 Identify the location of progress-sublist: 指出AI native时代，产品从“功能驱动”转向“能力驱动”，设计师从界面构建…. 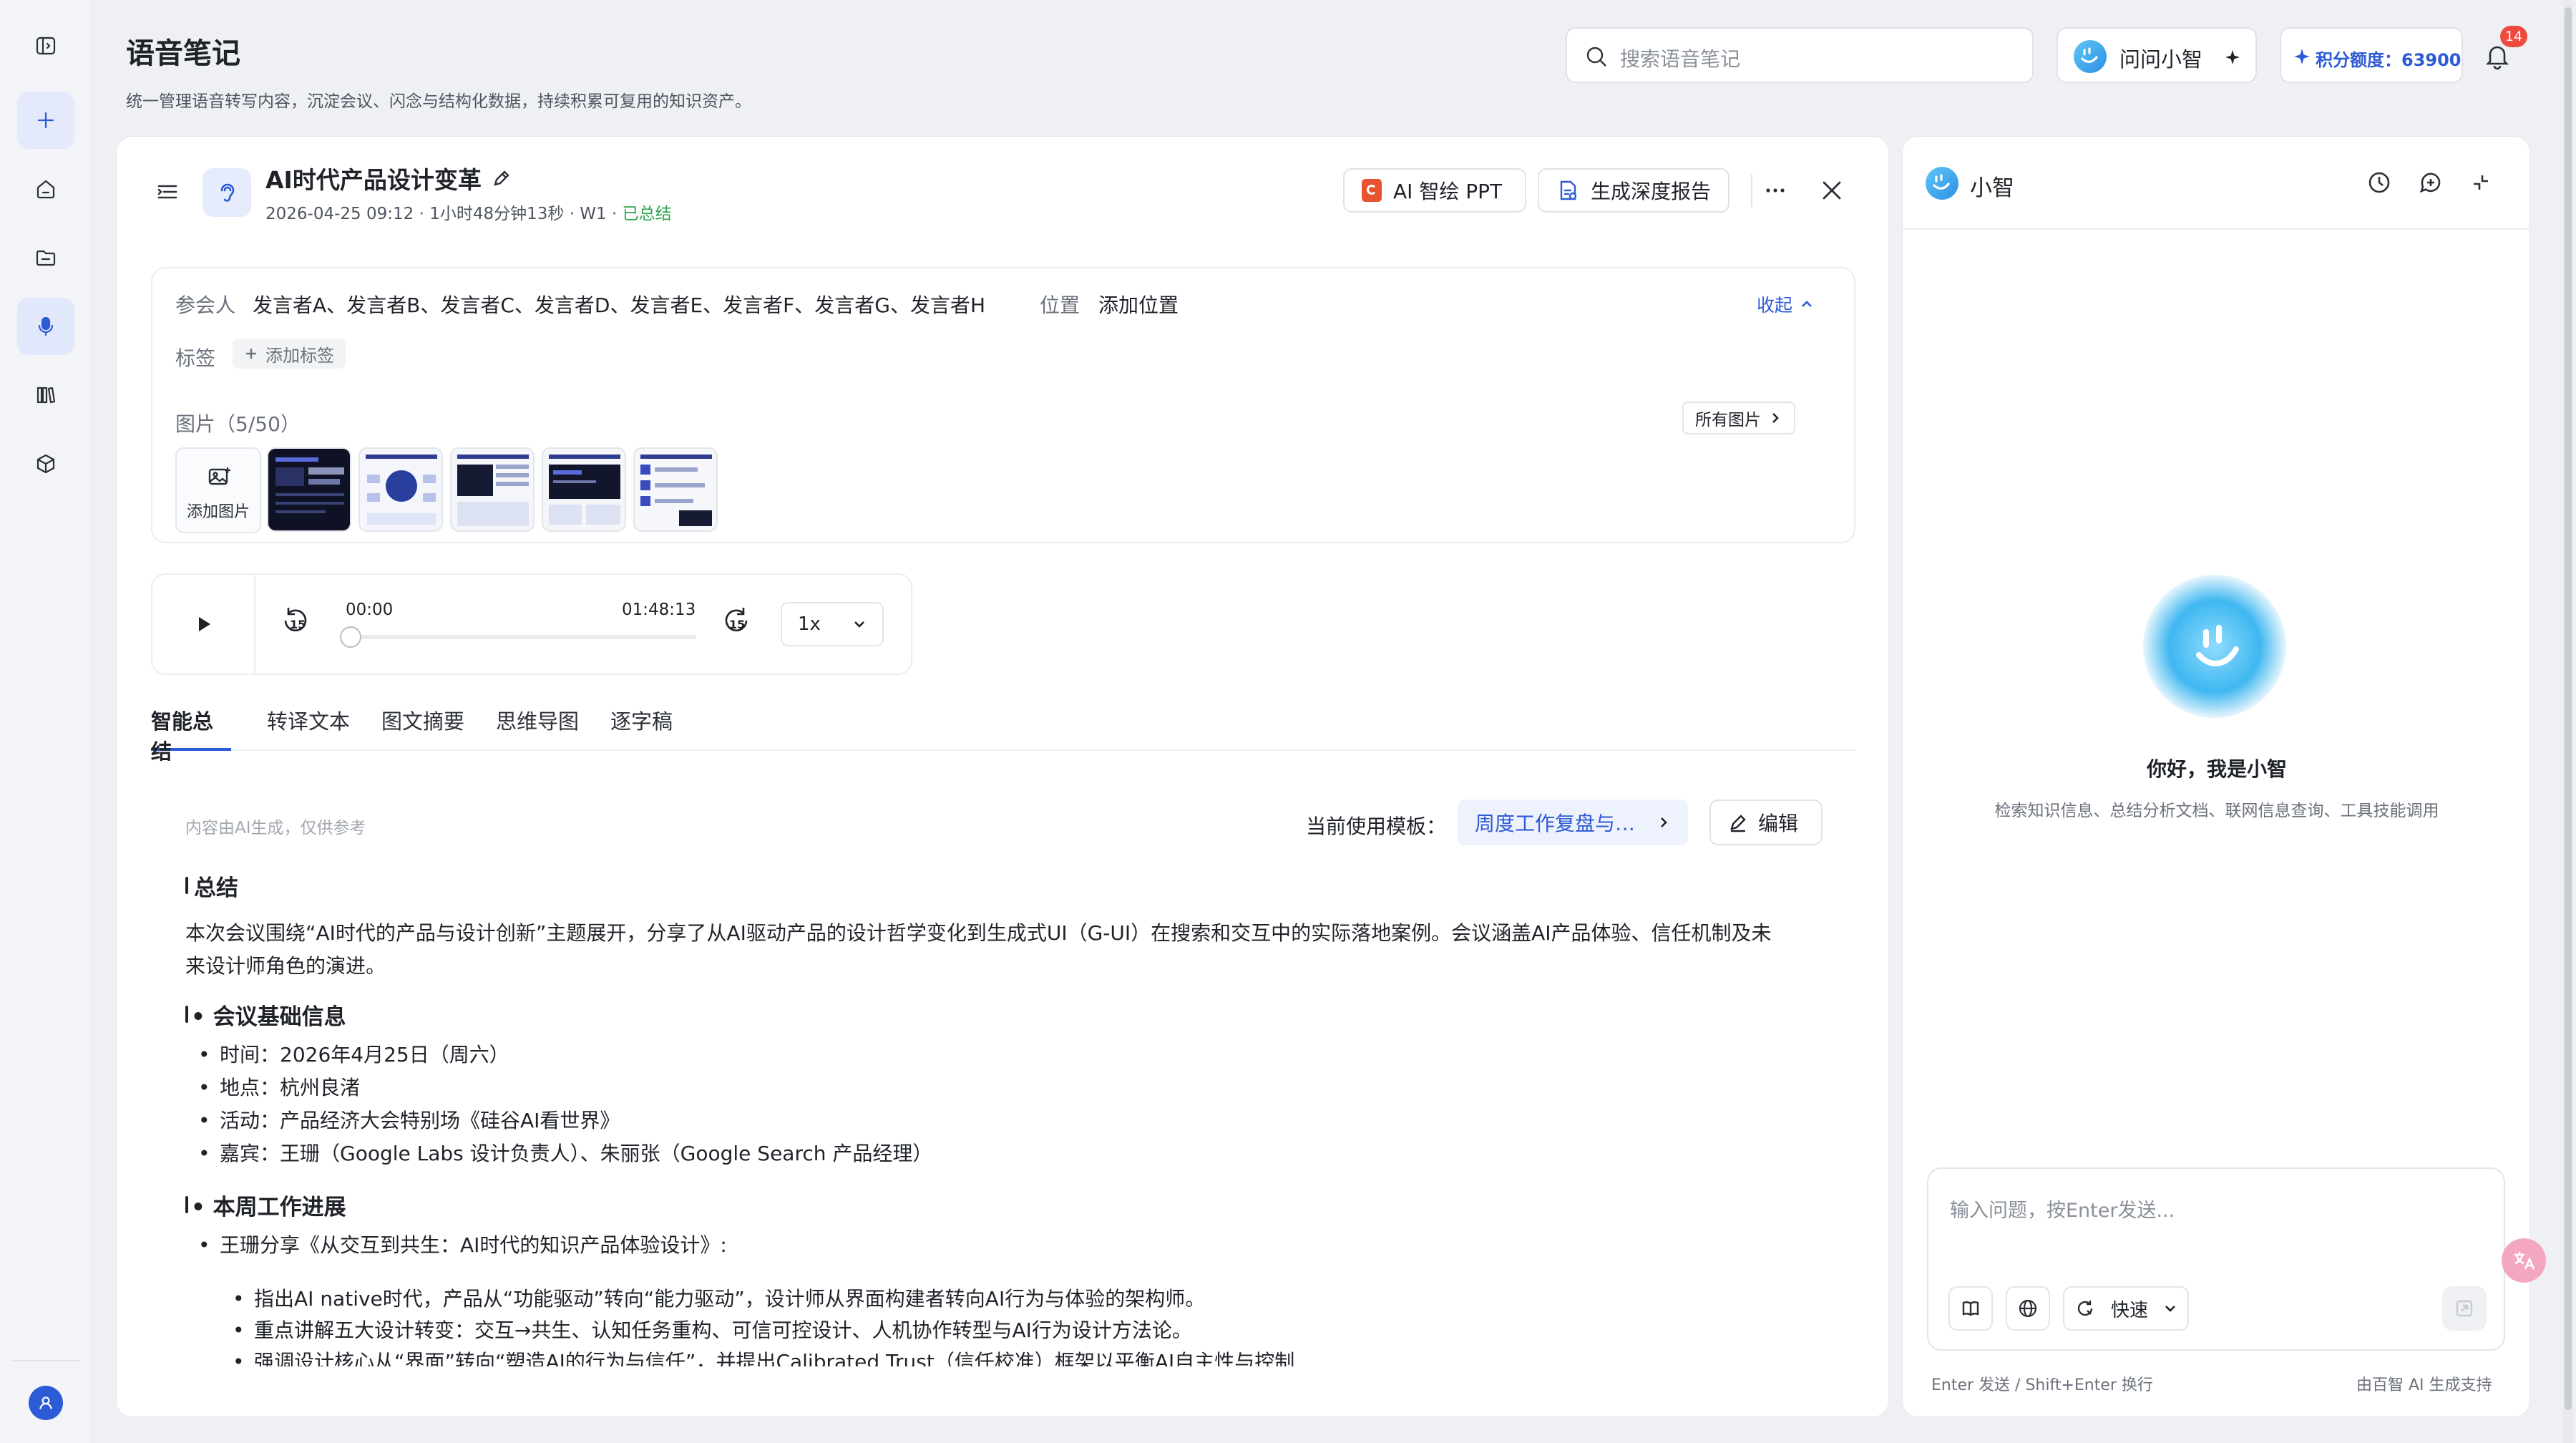
(1008, 1324).